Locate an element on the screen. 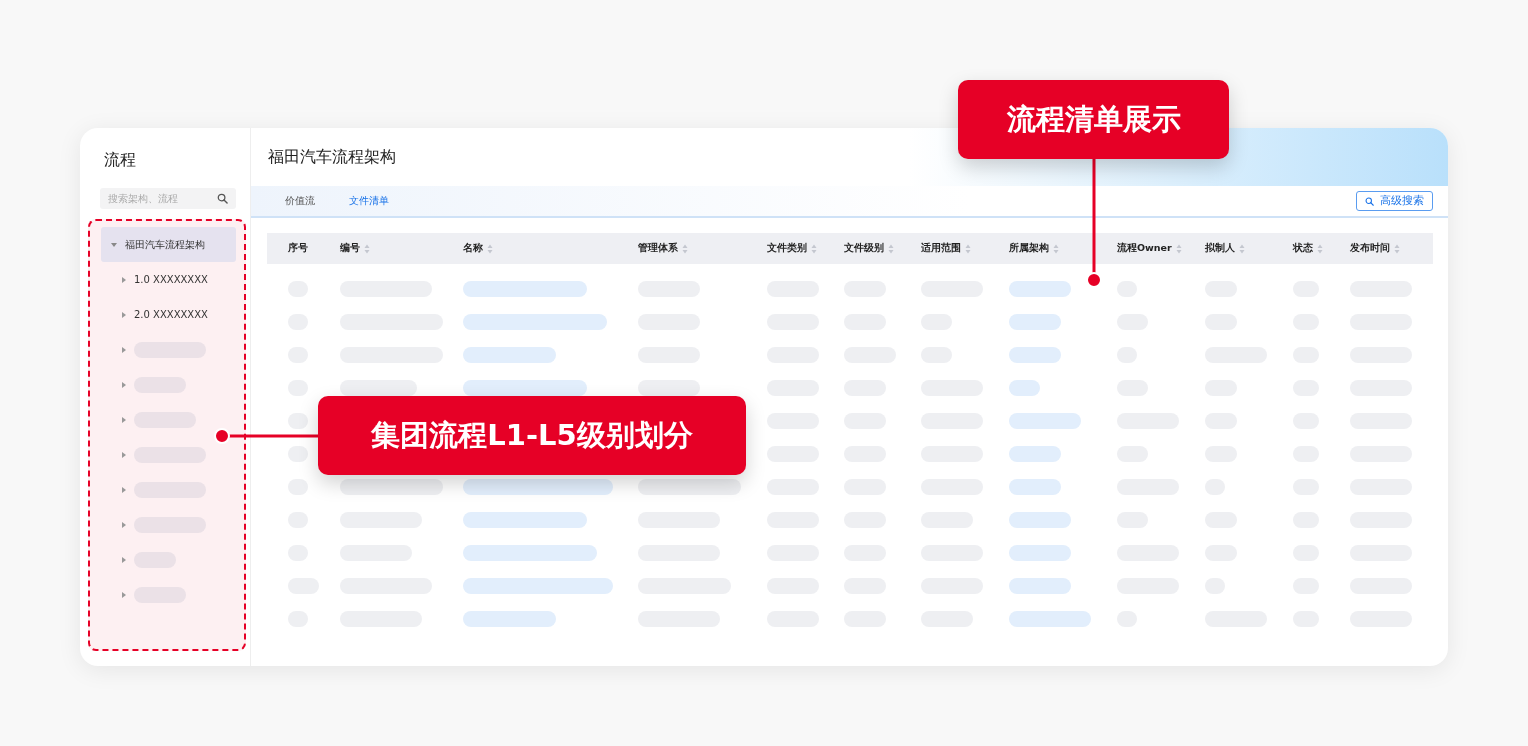 This screenshot has height=746, width=1528. sidebar-title: 流程 is located at coordinates (120, 160).